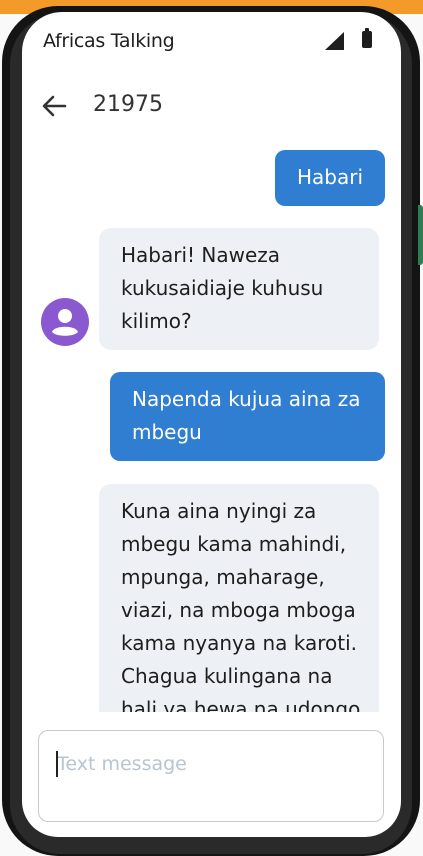 Image resolution: width=423 pixels, height=856 pixels. What do you see at coordinates (420, 235) in the screenshot?
I see `side-tab` at bounding box center [420, 235].